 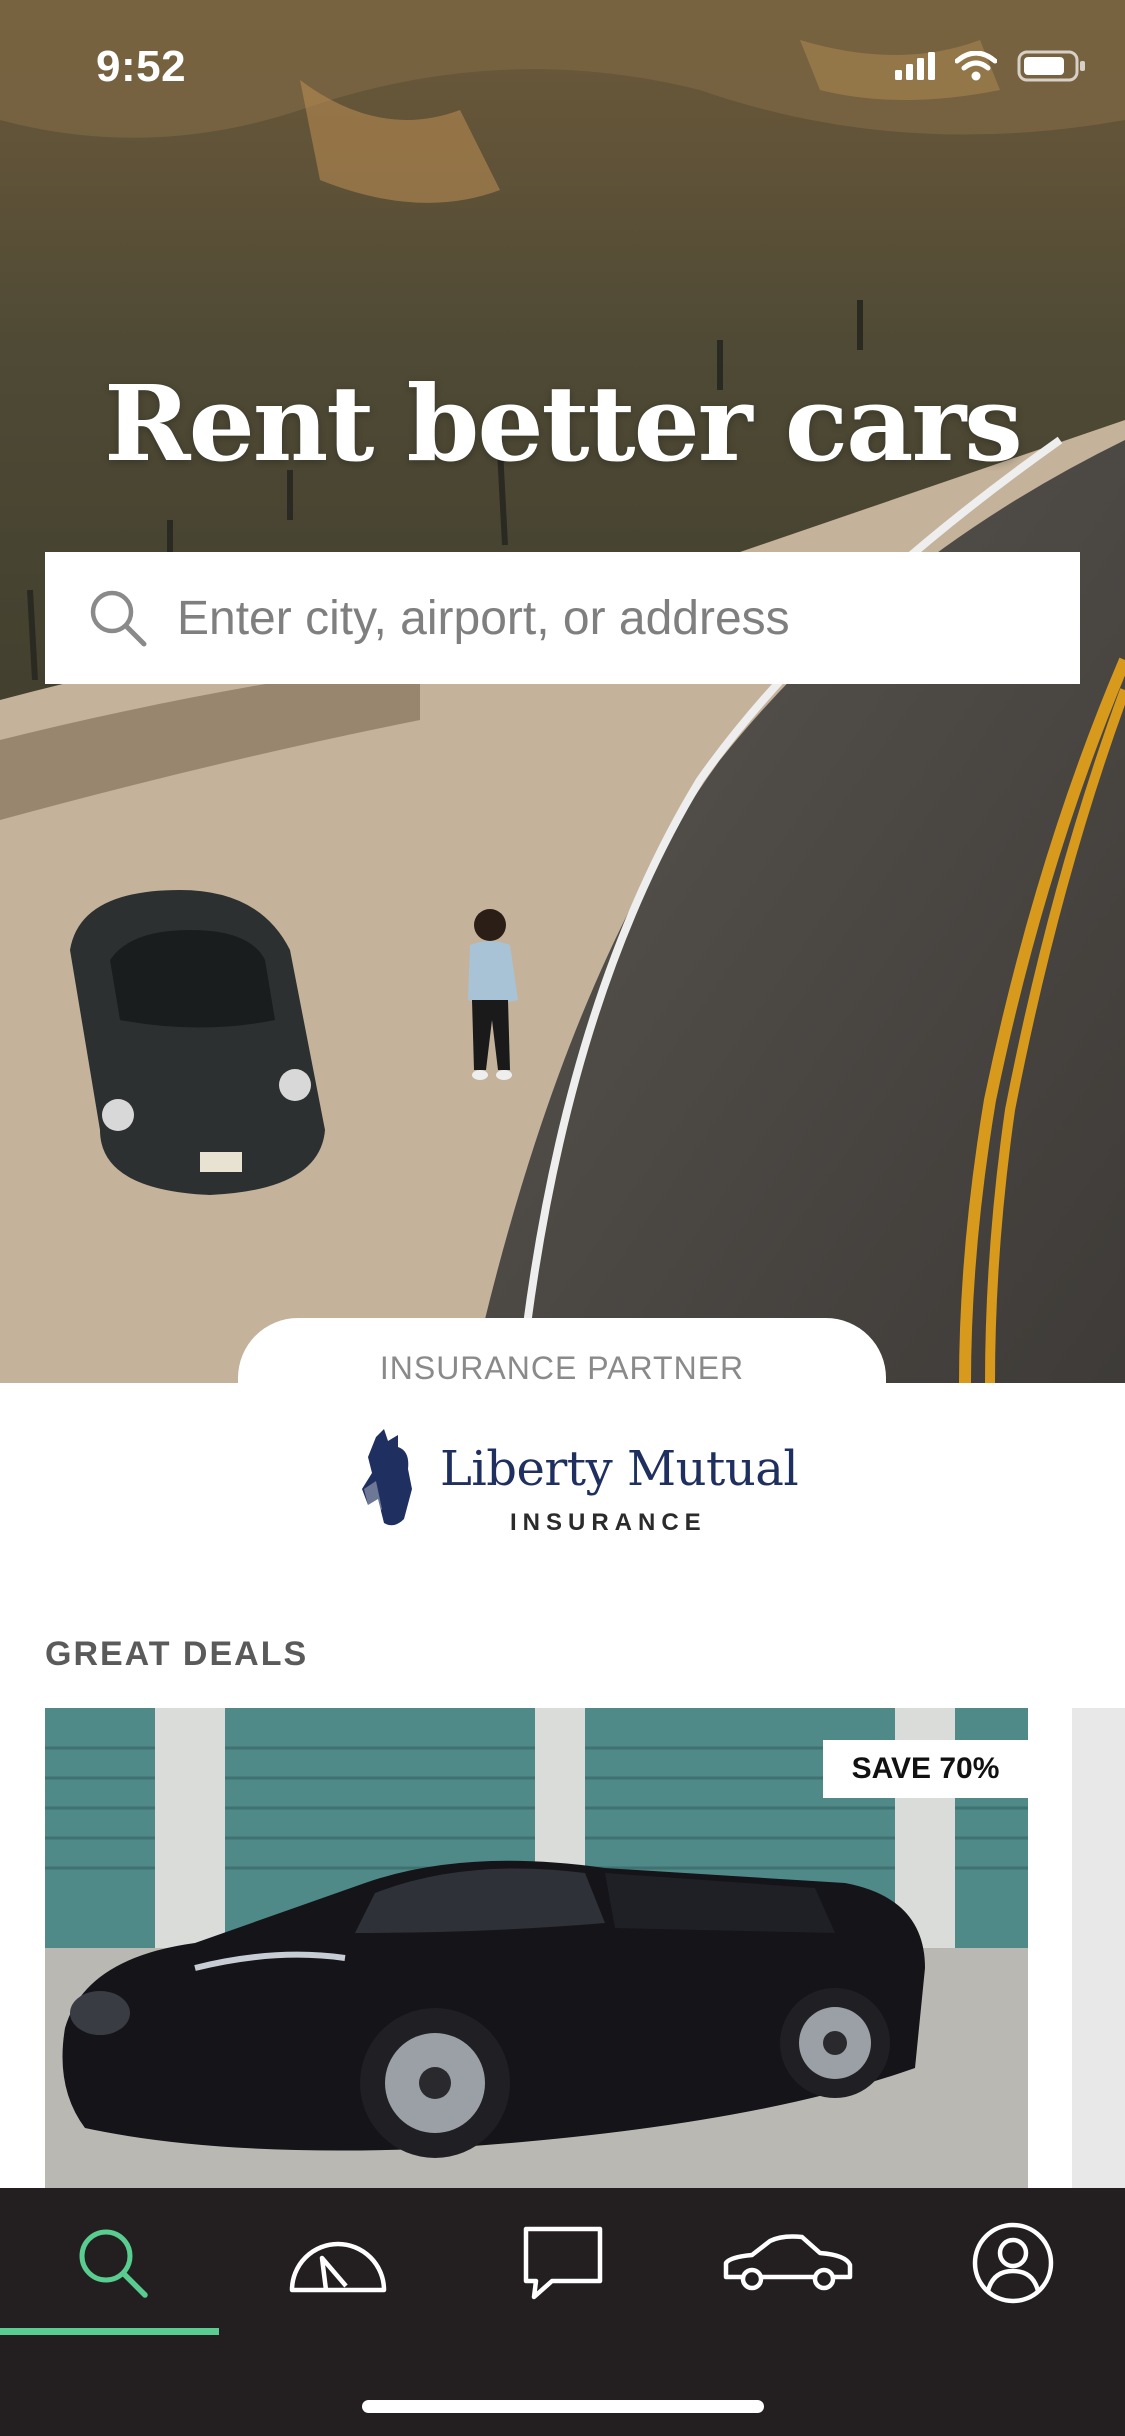 I want to click on insurance-partner-label: INSURANCE PARTNER, so click(x=562, y=1366).